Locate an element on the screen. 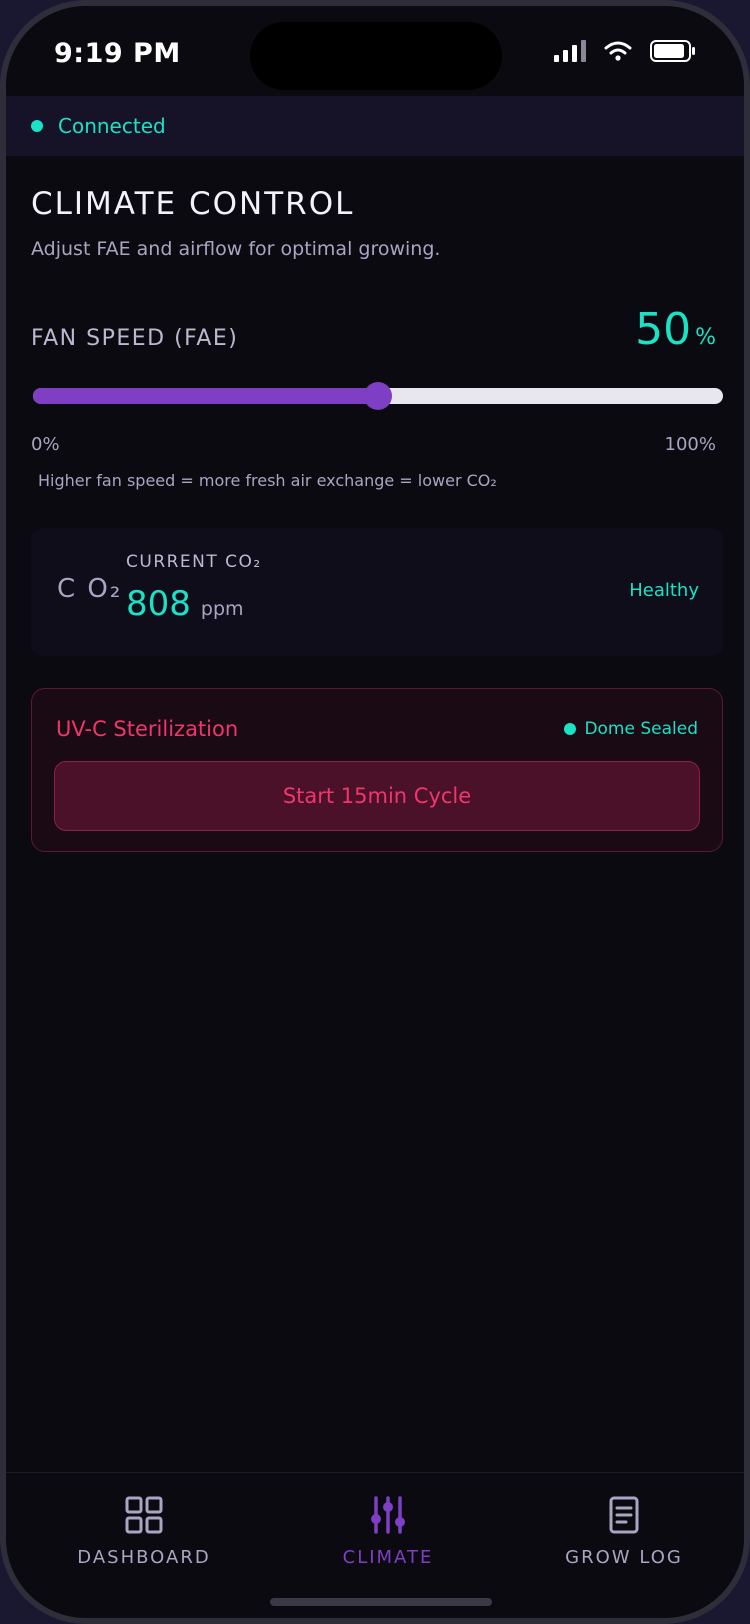  fan-speed-label: FAN SPEED (FAE) is located at coordinates (135, 338).